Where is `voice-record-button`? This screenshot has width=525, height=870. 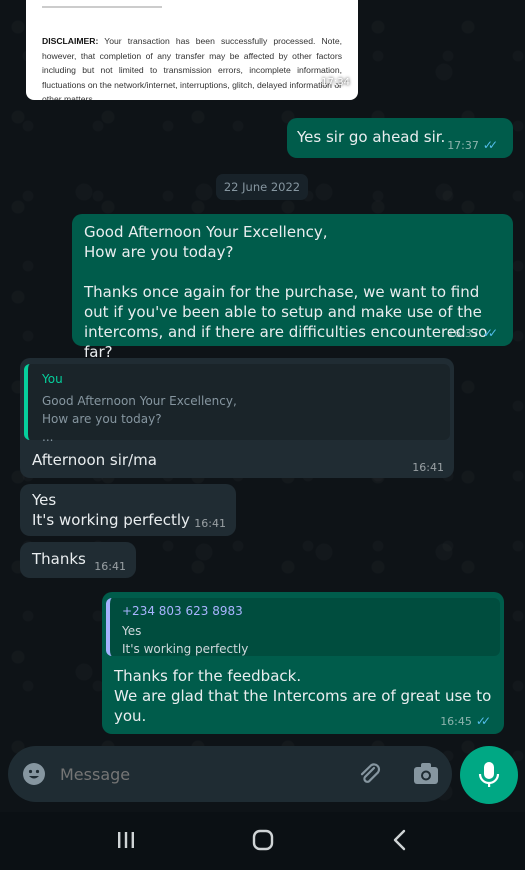
voice-record-button is located at coordinates (489, 775).